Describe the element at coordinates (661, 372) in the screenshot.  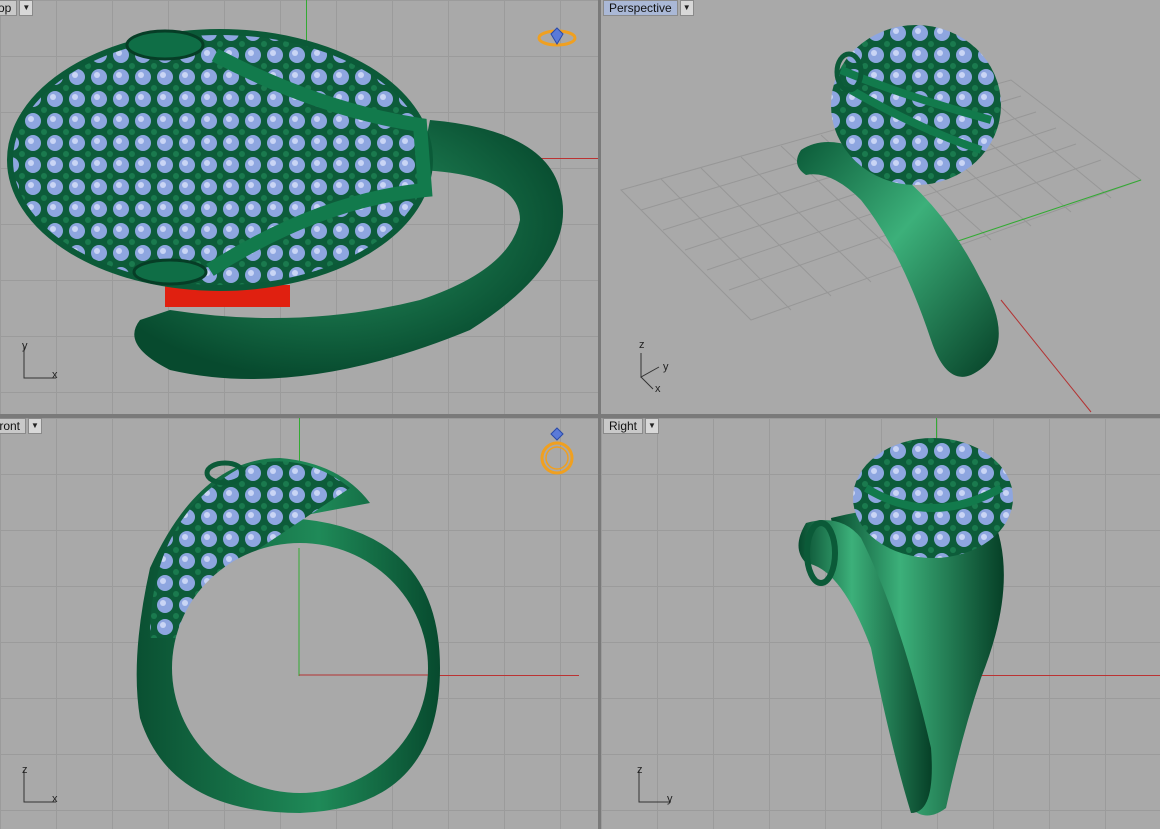
I see `axis-triad-perspective: z y x` at that location.